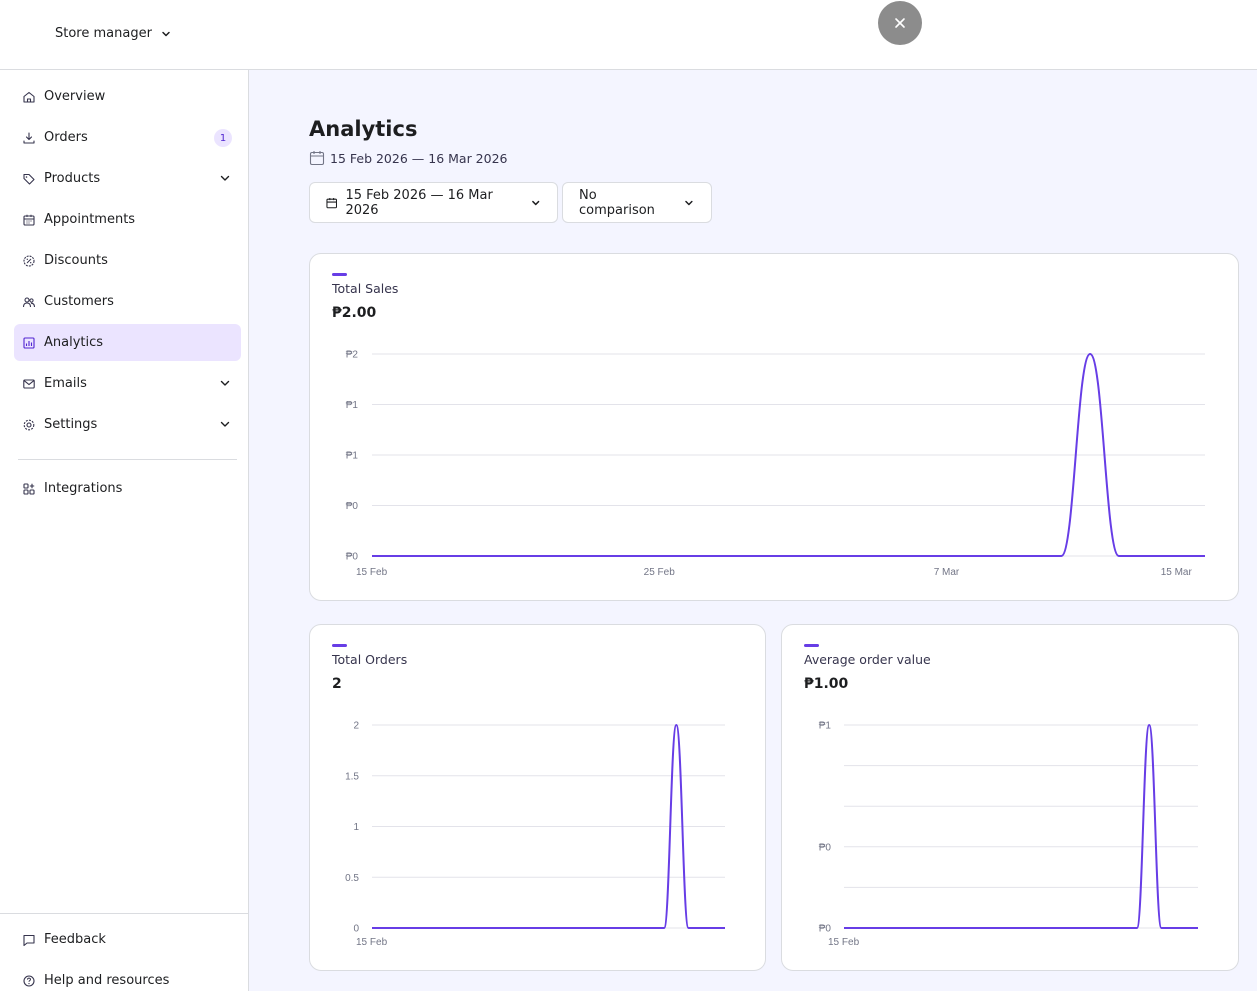 This screenshot has height=991, width=1257. I want to click on sidebar-item-help: Help and resources, so click(127, 976).